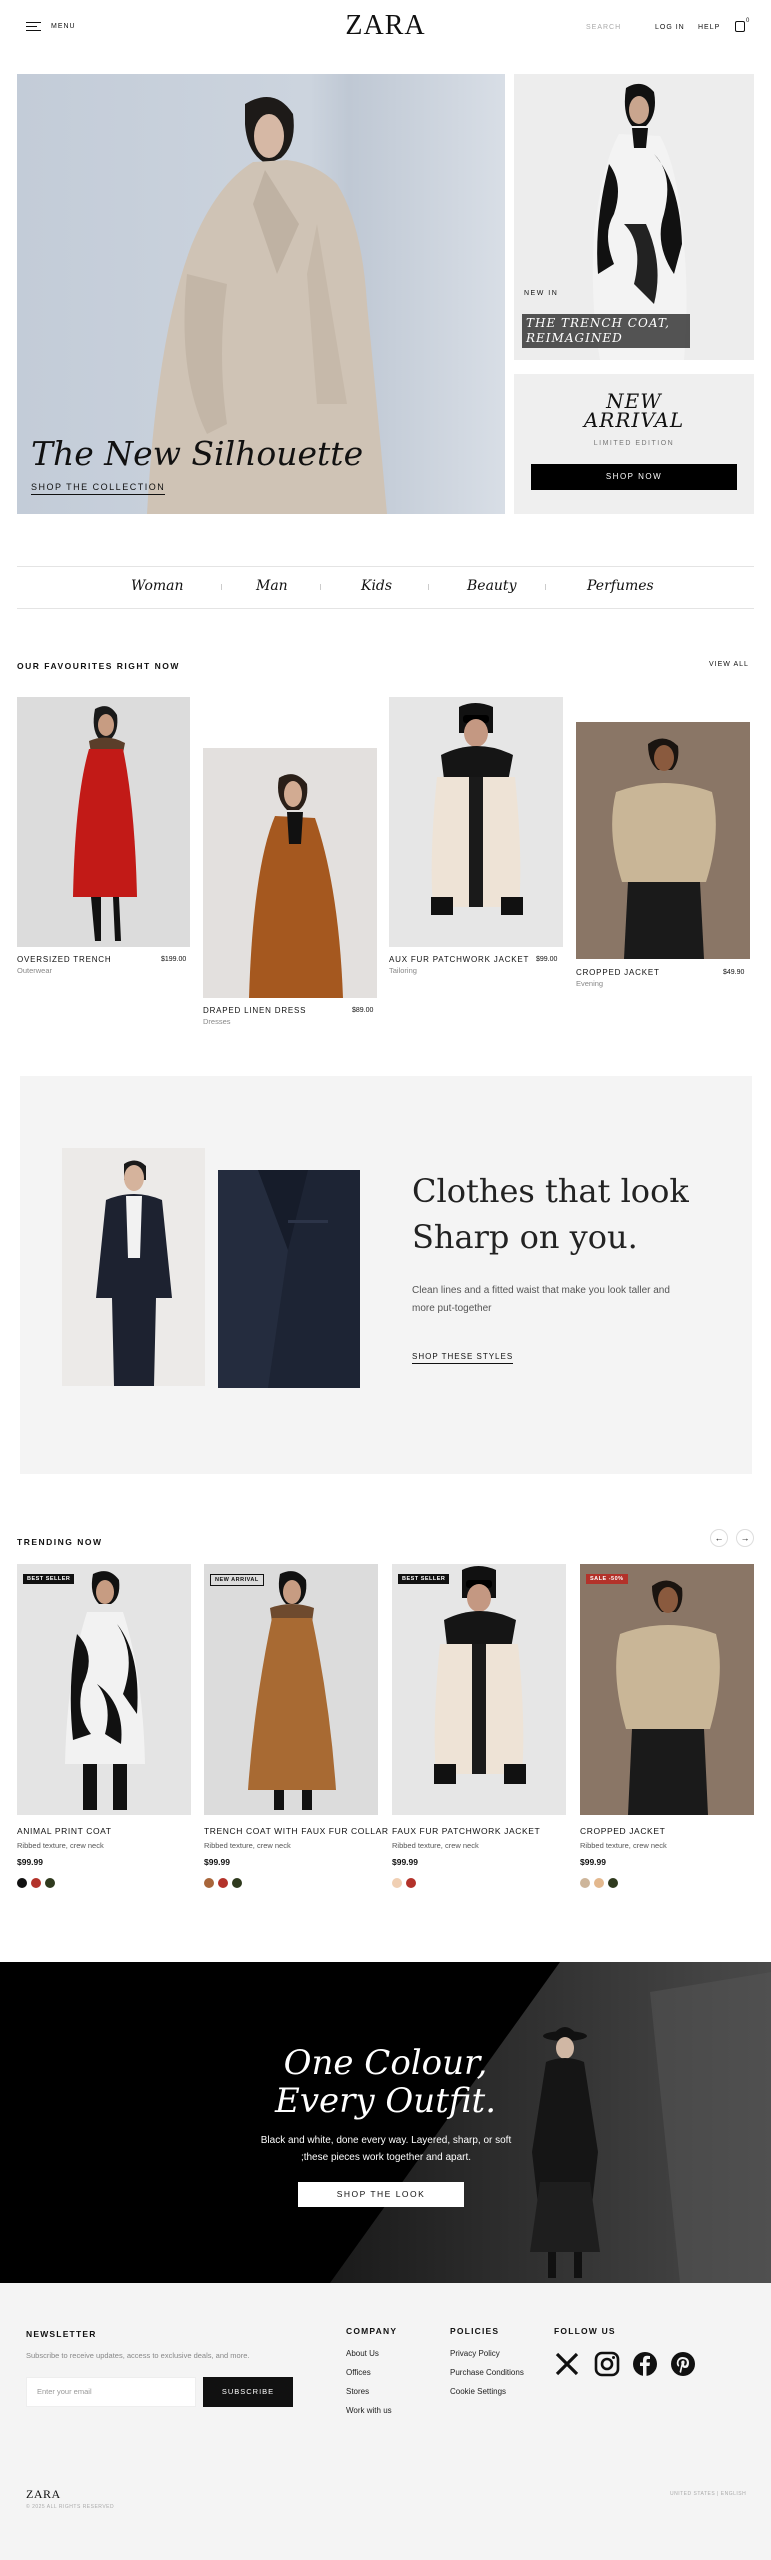  Describe the element at coordinates (385, 608) in the screenshot. I see `category-divider-bottom` at that location.